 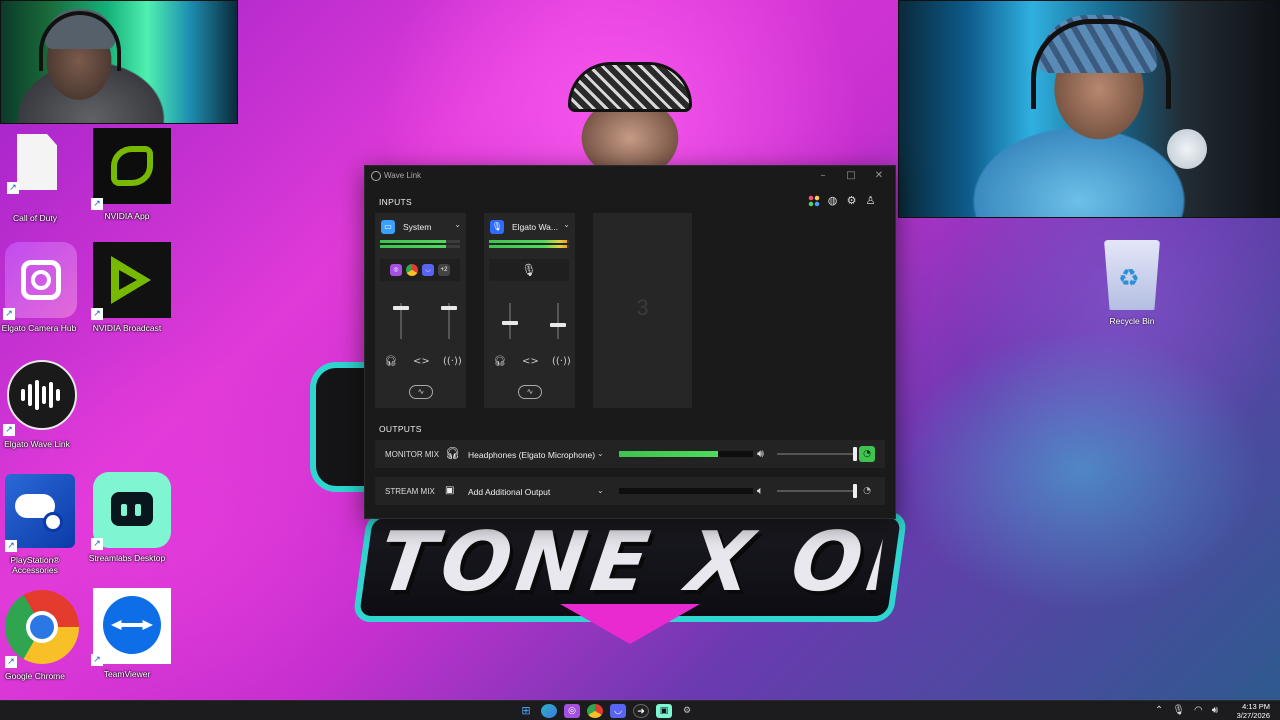 What do you see at coordinates (1198, 711) in the screenshot?
I see `wifi-icon: ◠` at bounding box center [1198, 711].